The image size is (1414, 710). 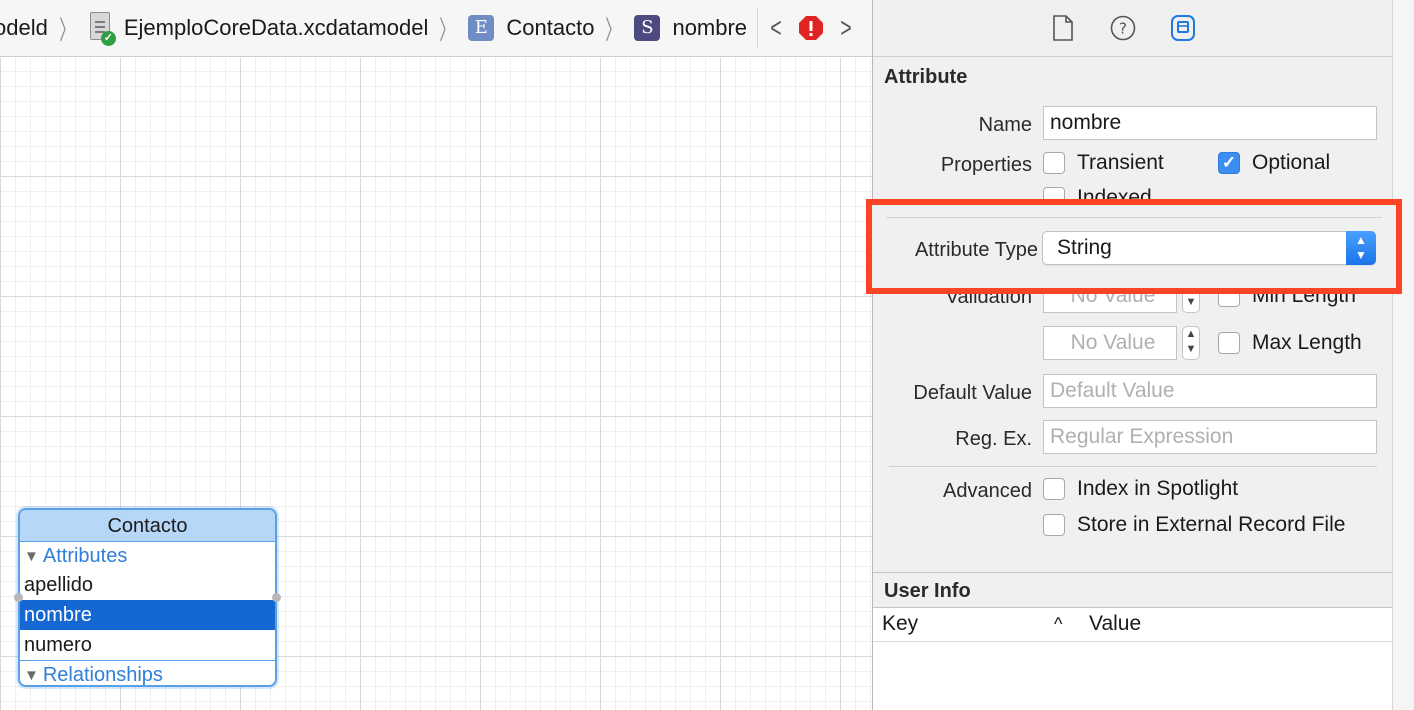 I want to click on attribute-row: apellido, so click(x=147, y=585).